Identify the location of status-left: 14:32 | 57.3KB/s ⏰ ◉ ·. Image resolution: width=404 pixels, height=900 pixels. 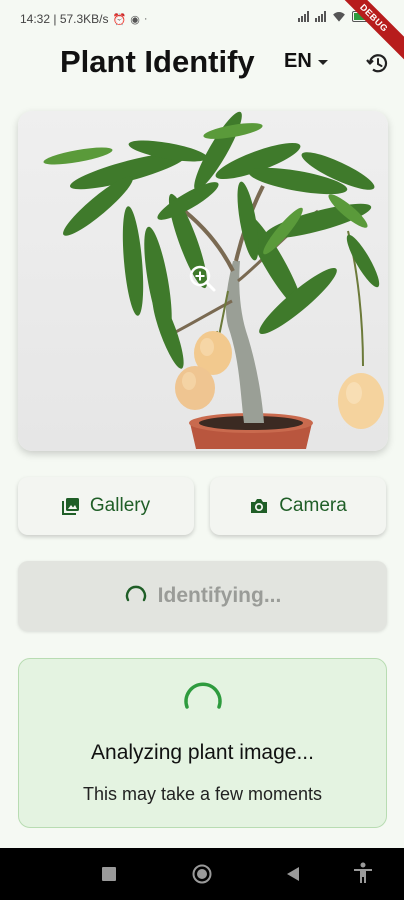
(84, 19).